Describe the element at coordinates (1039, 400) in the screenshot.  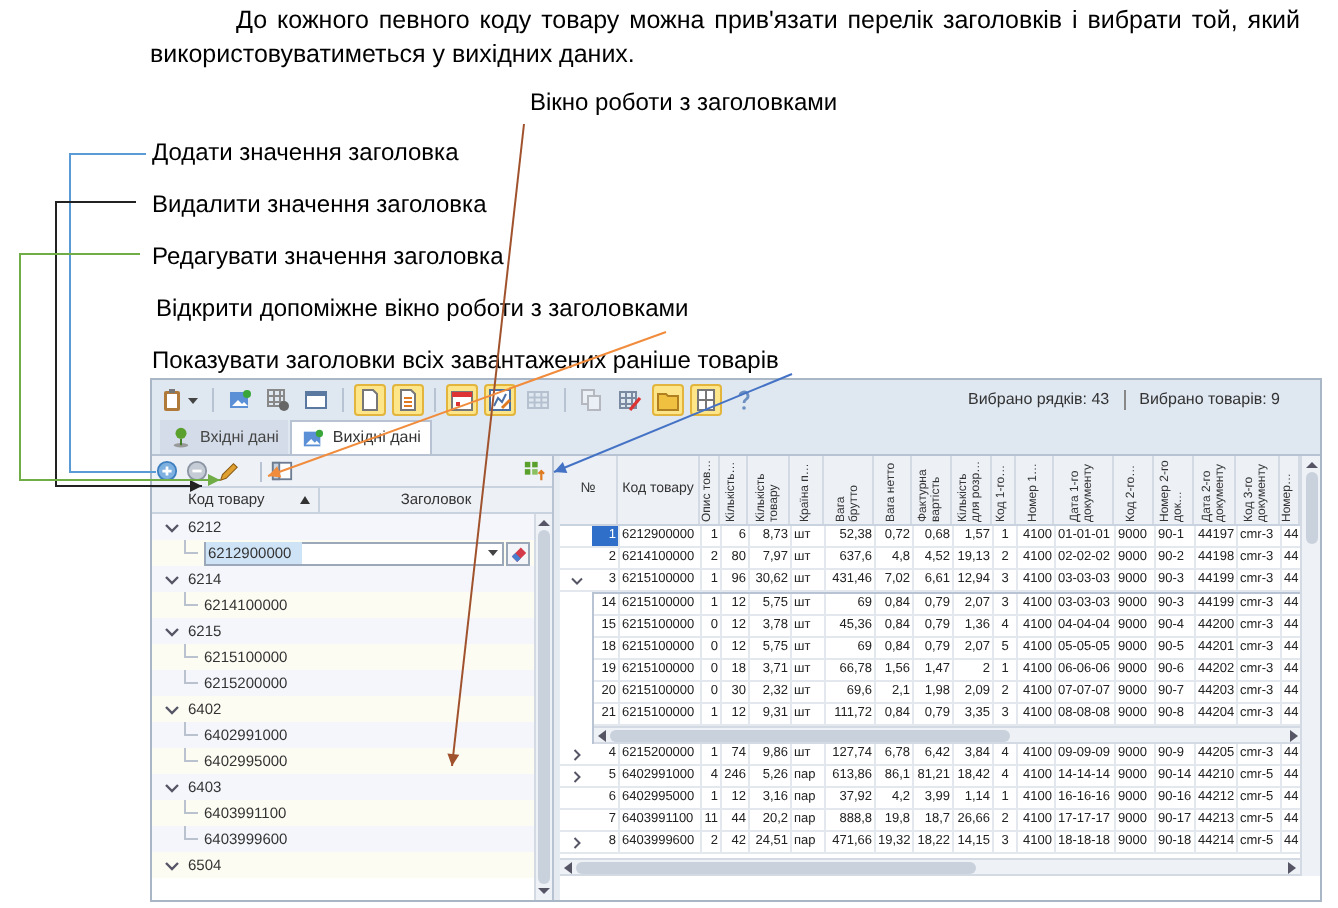
I see `status-text: Вибрано рядків: 43` at that location.